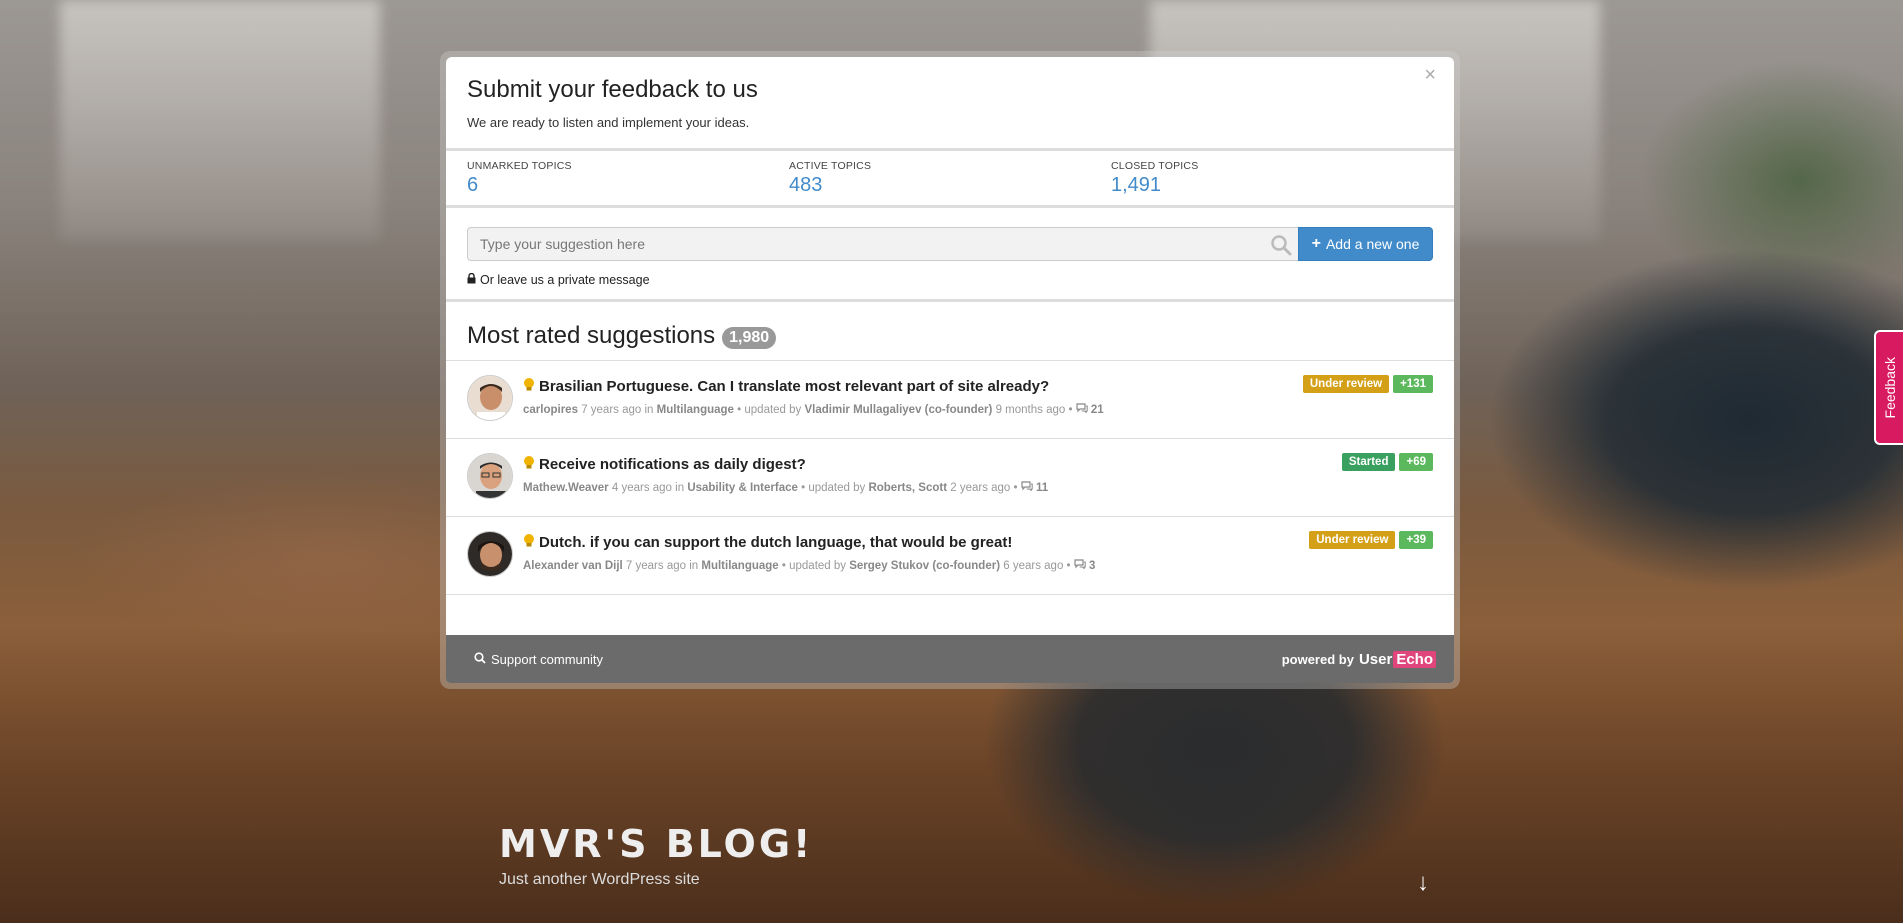  What do you see at coordinates (1317, 659) in the screenshot?
I see `powered-by-label: powered by` at bounding box center [1317, 659].